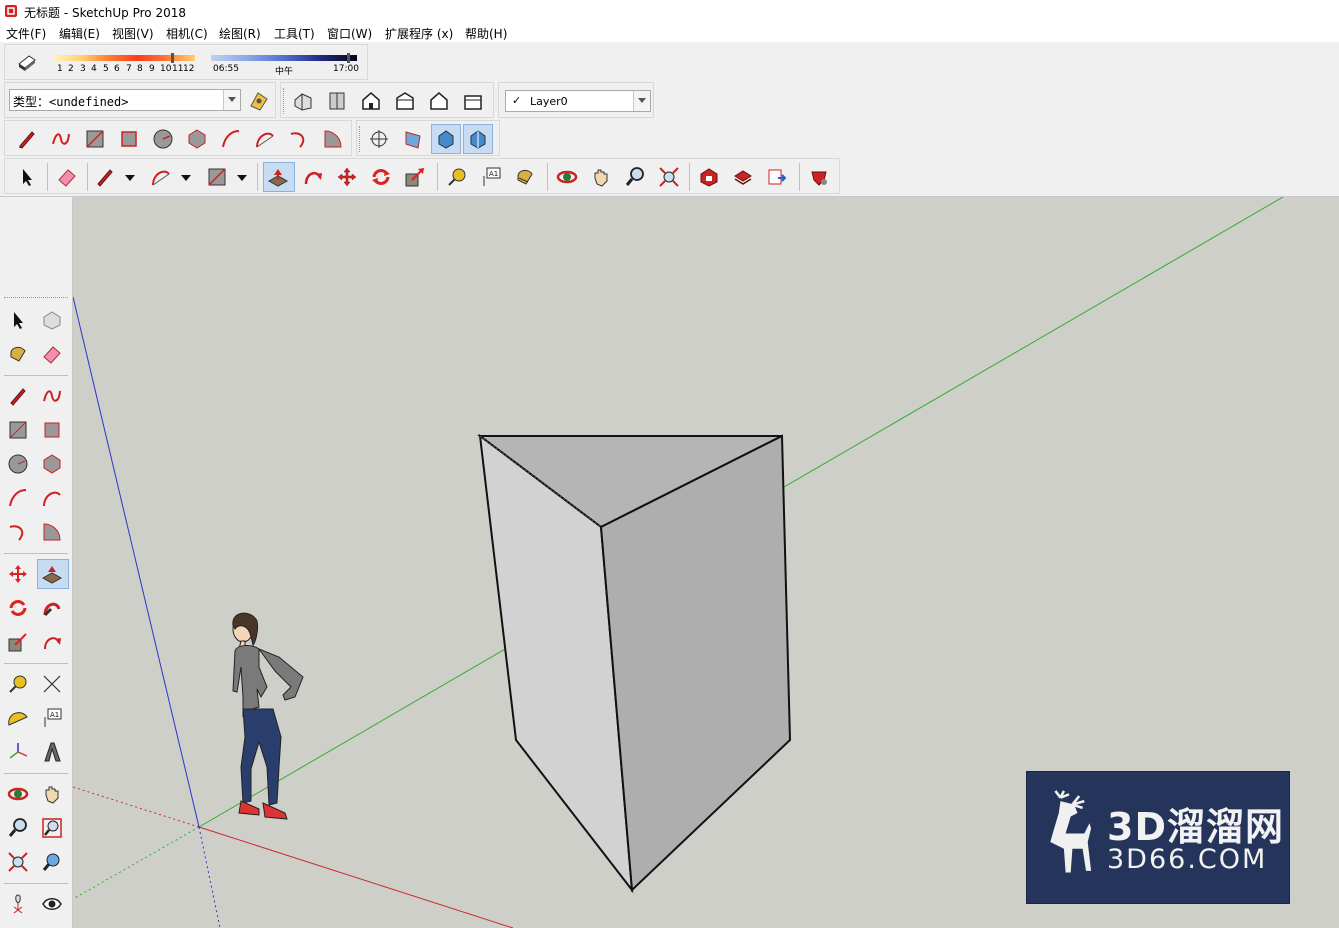  I want to click on right-view-button, so click(405, 101).